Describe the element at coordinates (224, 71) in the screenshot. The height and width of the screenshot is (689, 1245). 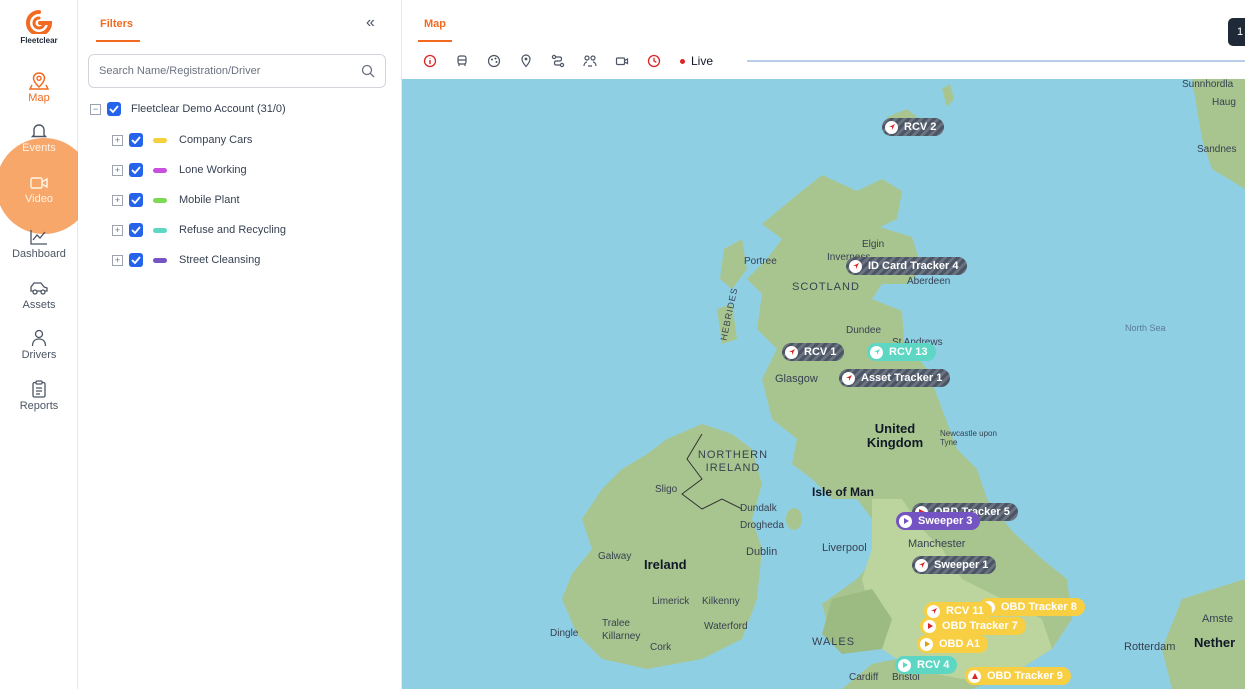
I see `search-input` at that location.